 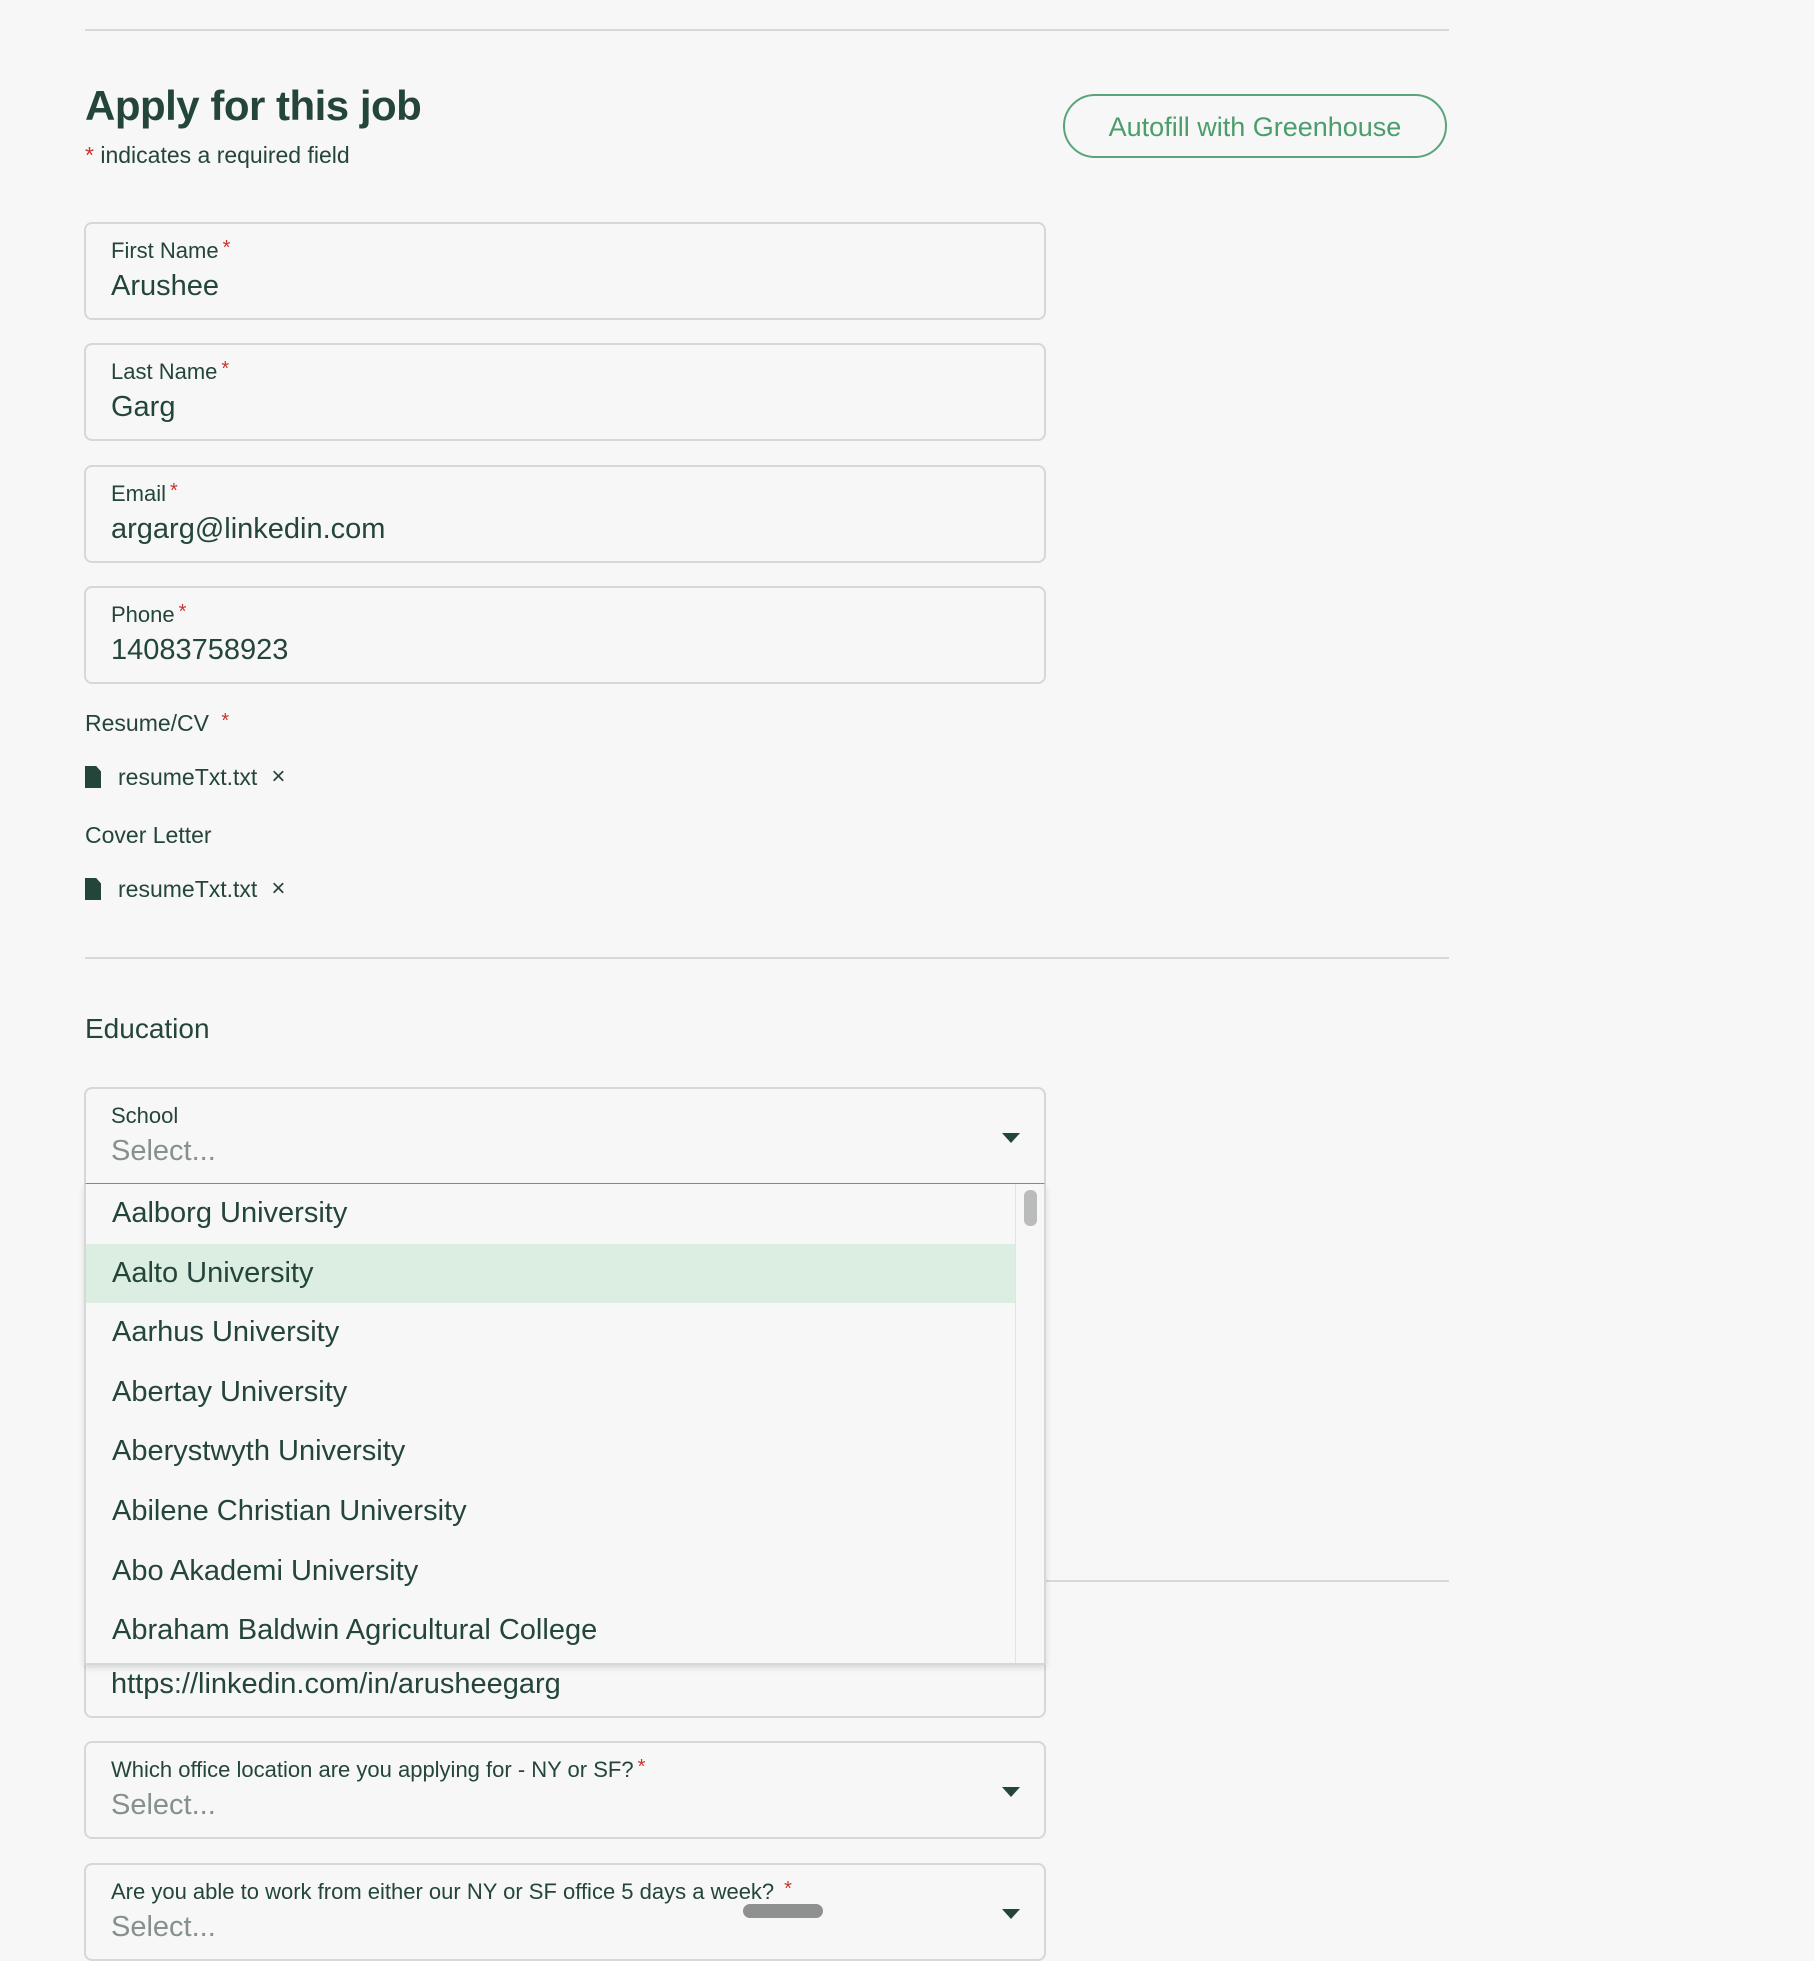 I want to click on last-name-value: Garg, so click(x=143, y=407).